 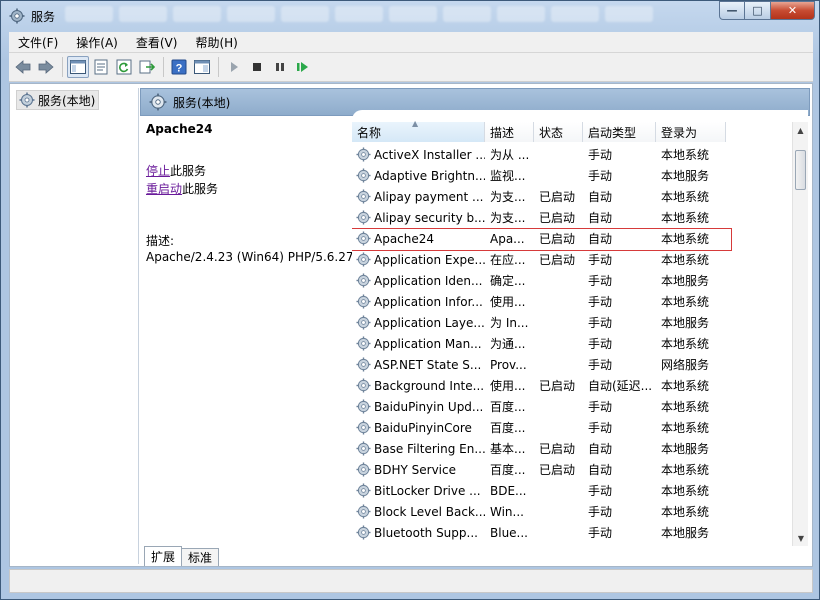 I want to click on back-arrow-icon, so click(x=23, y=67).